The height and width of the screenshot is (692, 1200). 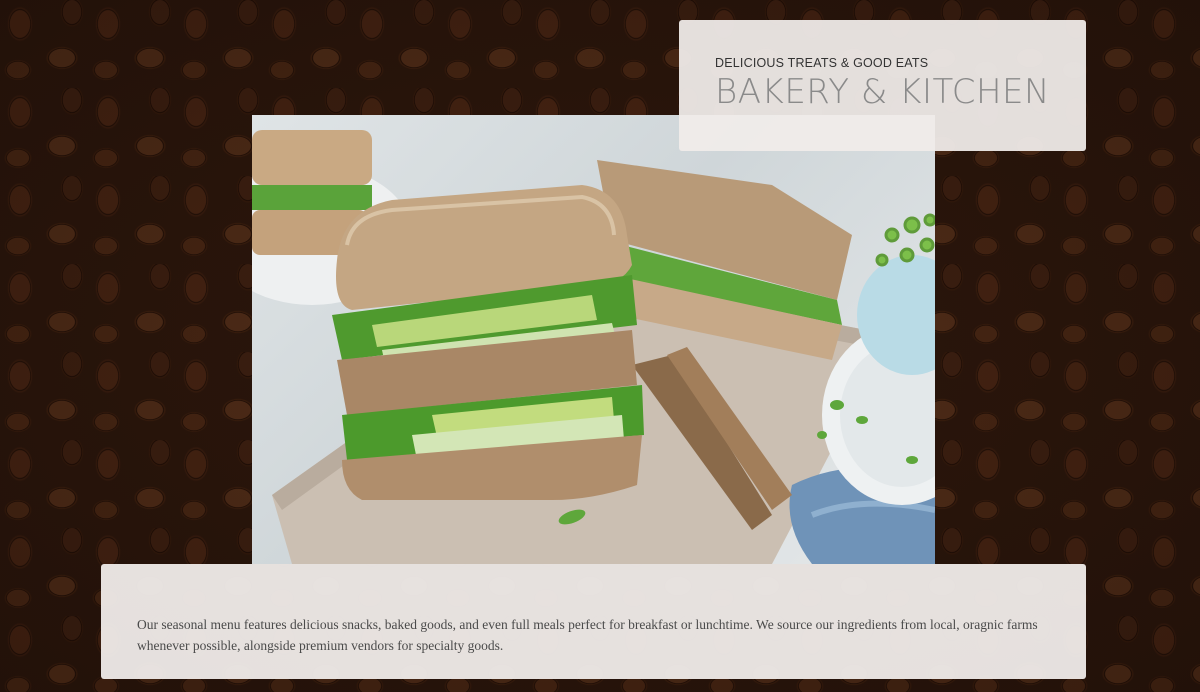 I want to click on hero-title: BAKERY & KITCHEN, so click(x=882, y=92).